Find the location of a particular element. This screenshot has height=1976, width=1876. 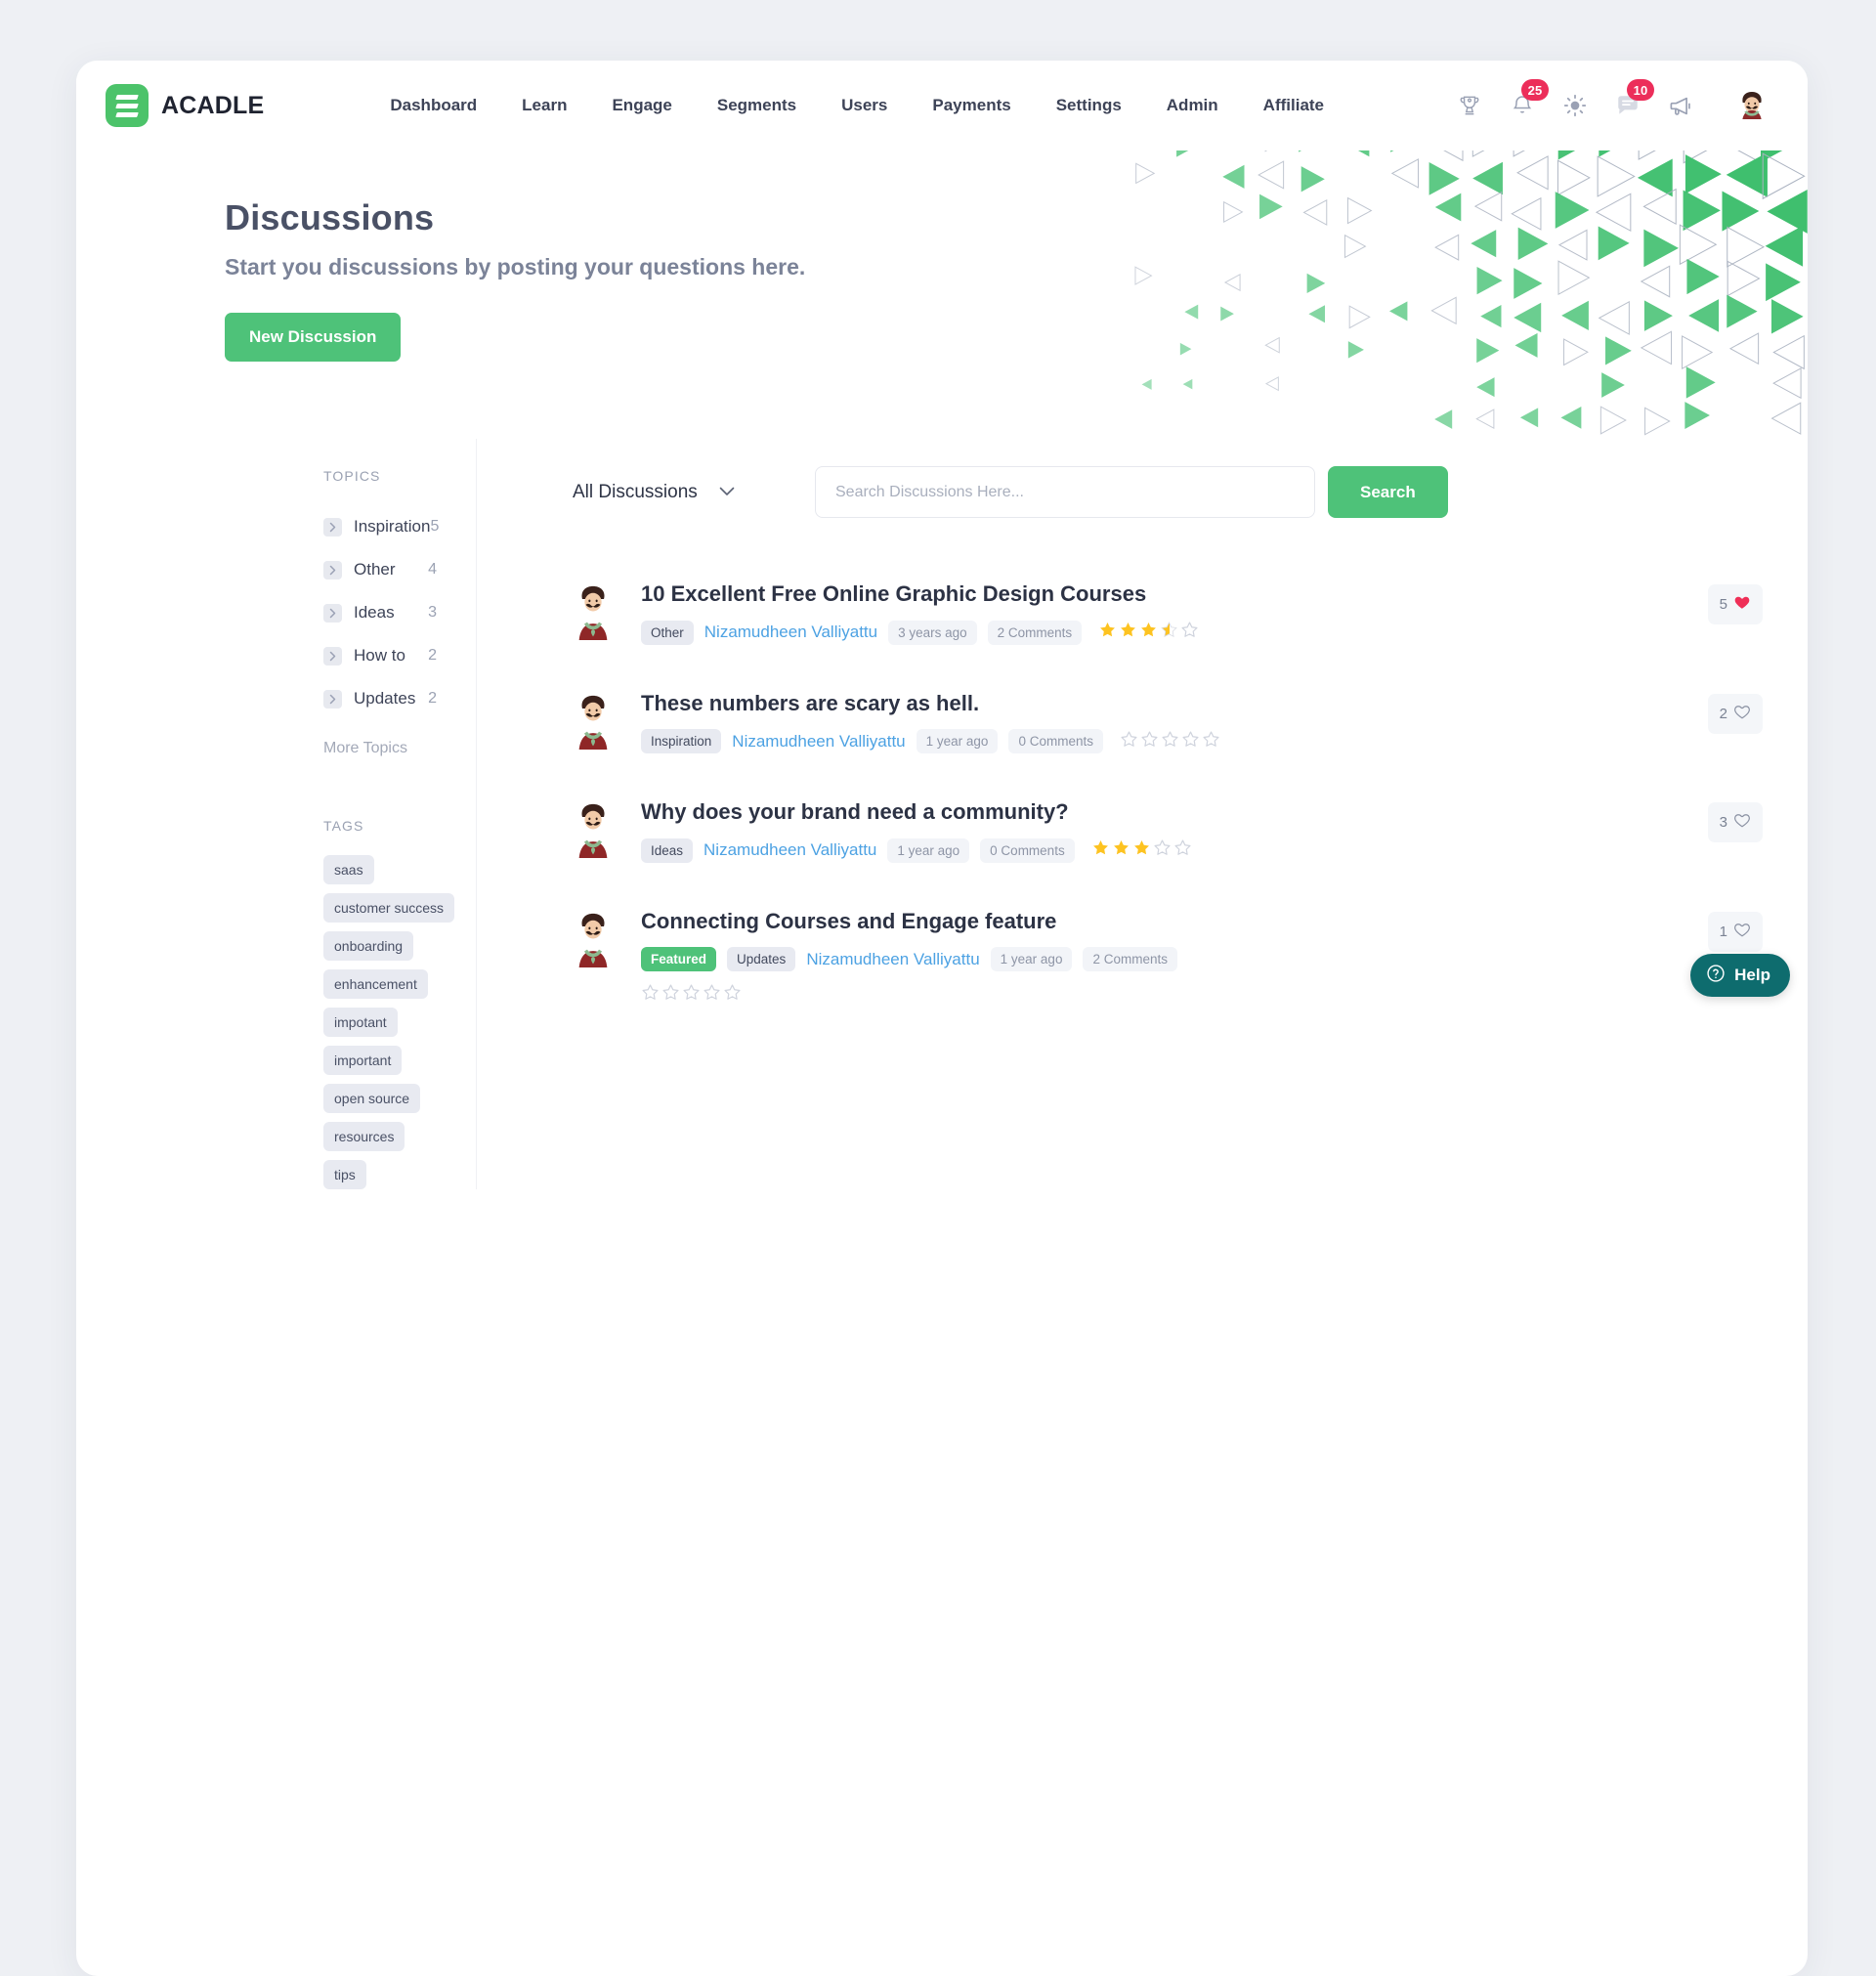

tag-chip: important is located at coordinates (362, 1060).